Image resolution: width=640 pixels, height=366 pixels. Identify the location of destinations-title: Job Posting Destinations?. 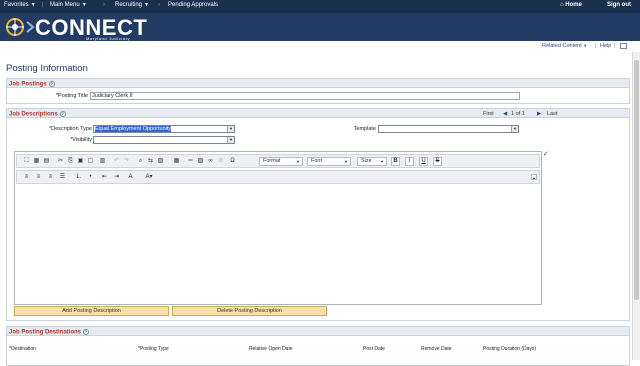
(49, 332).